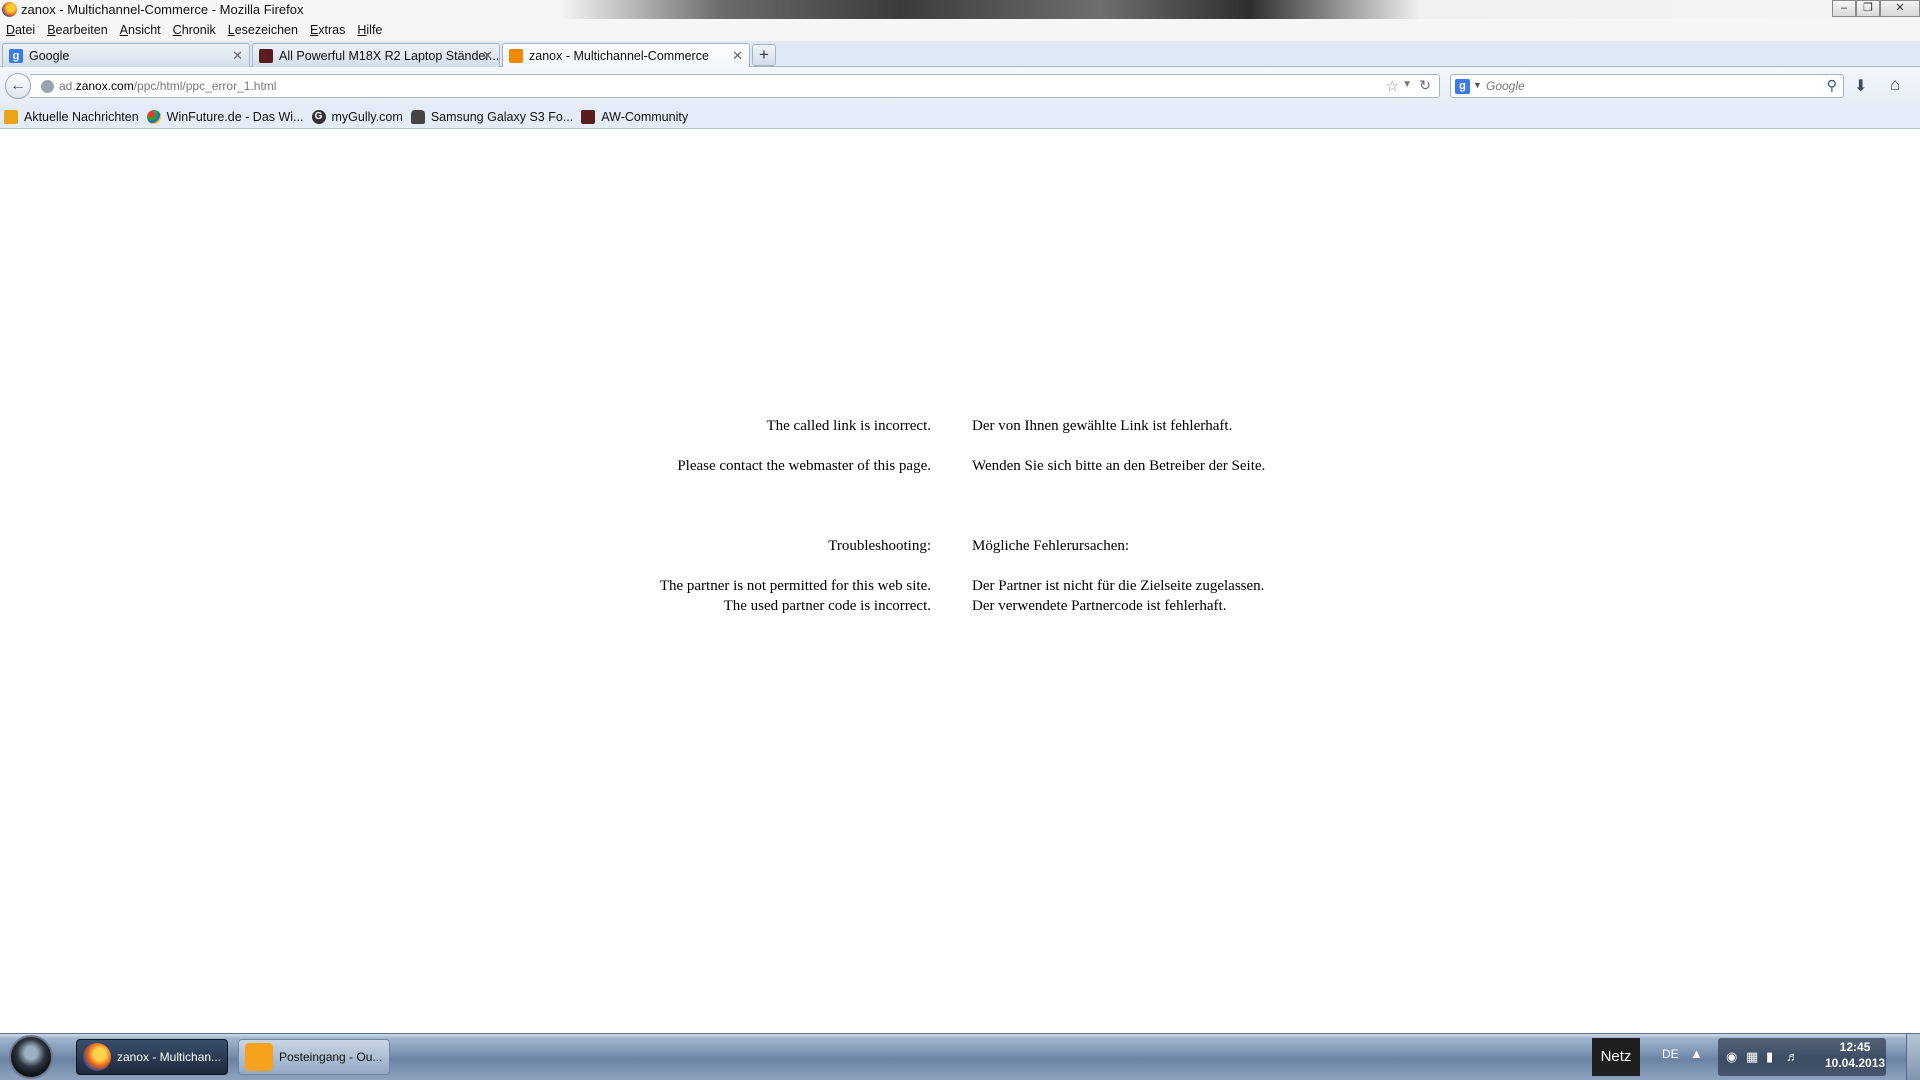 Image resolution: width=1920 pixels, height=1080 pixels. Describe the element at coordinates (1769, 1057) in the screenshot. I see `network-signal-icon: ▮` at that location.